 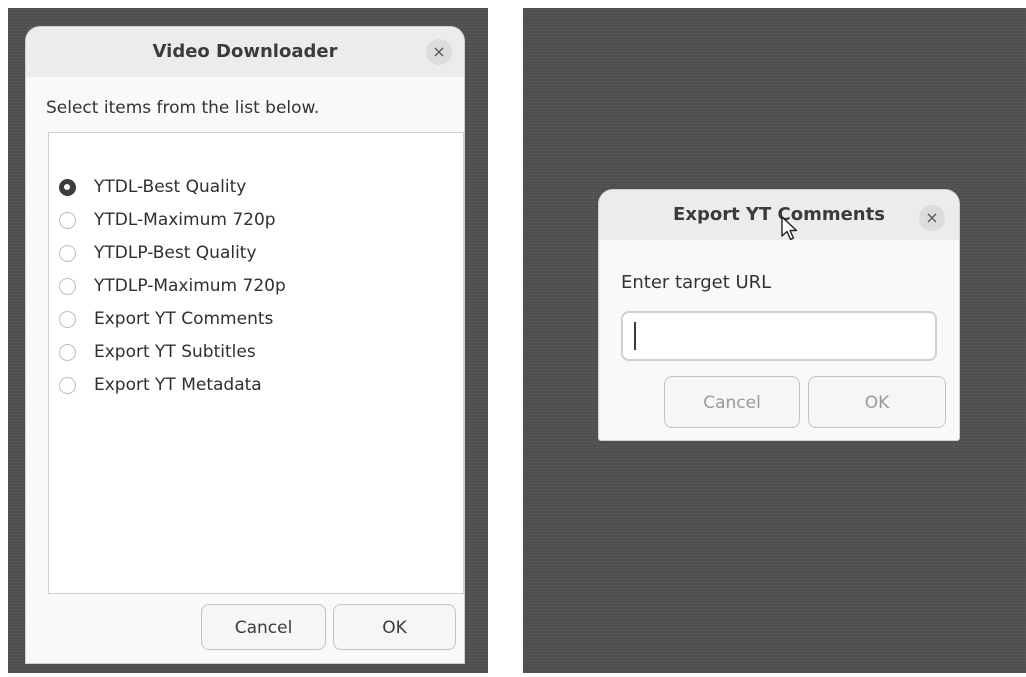 I want to click on dialog-title: Export YT Comments, so click(x=779, y=214).